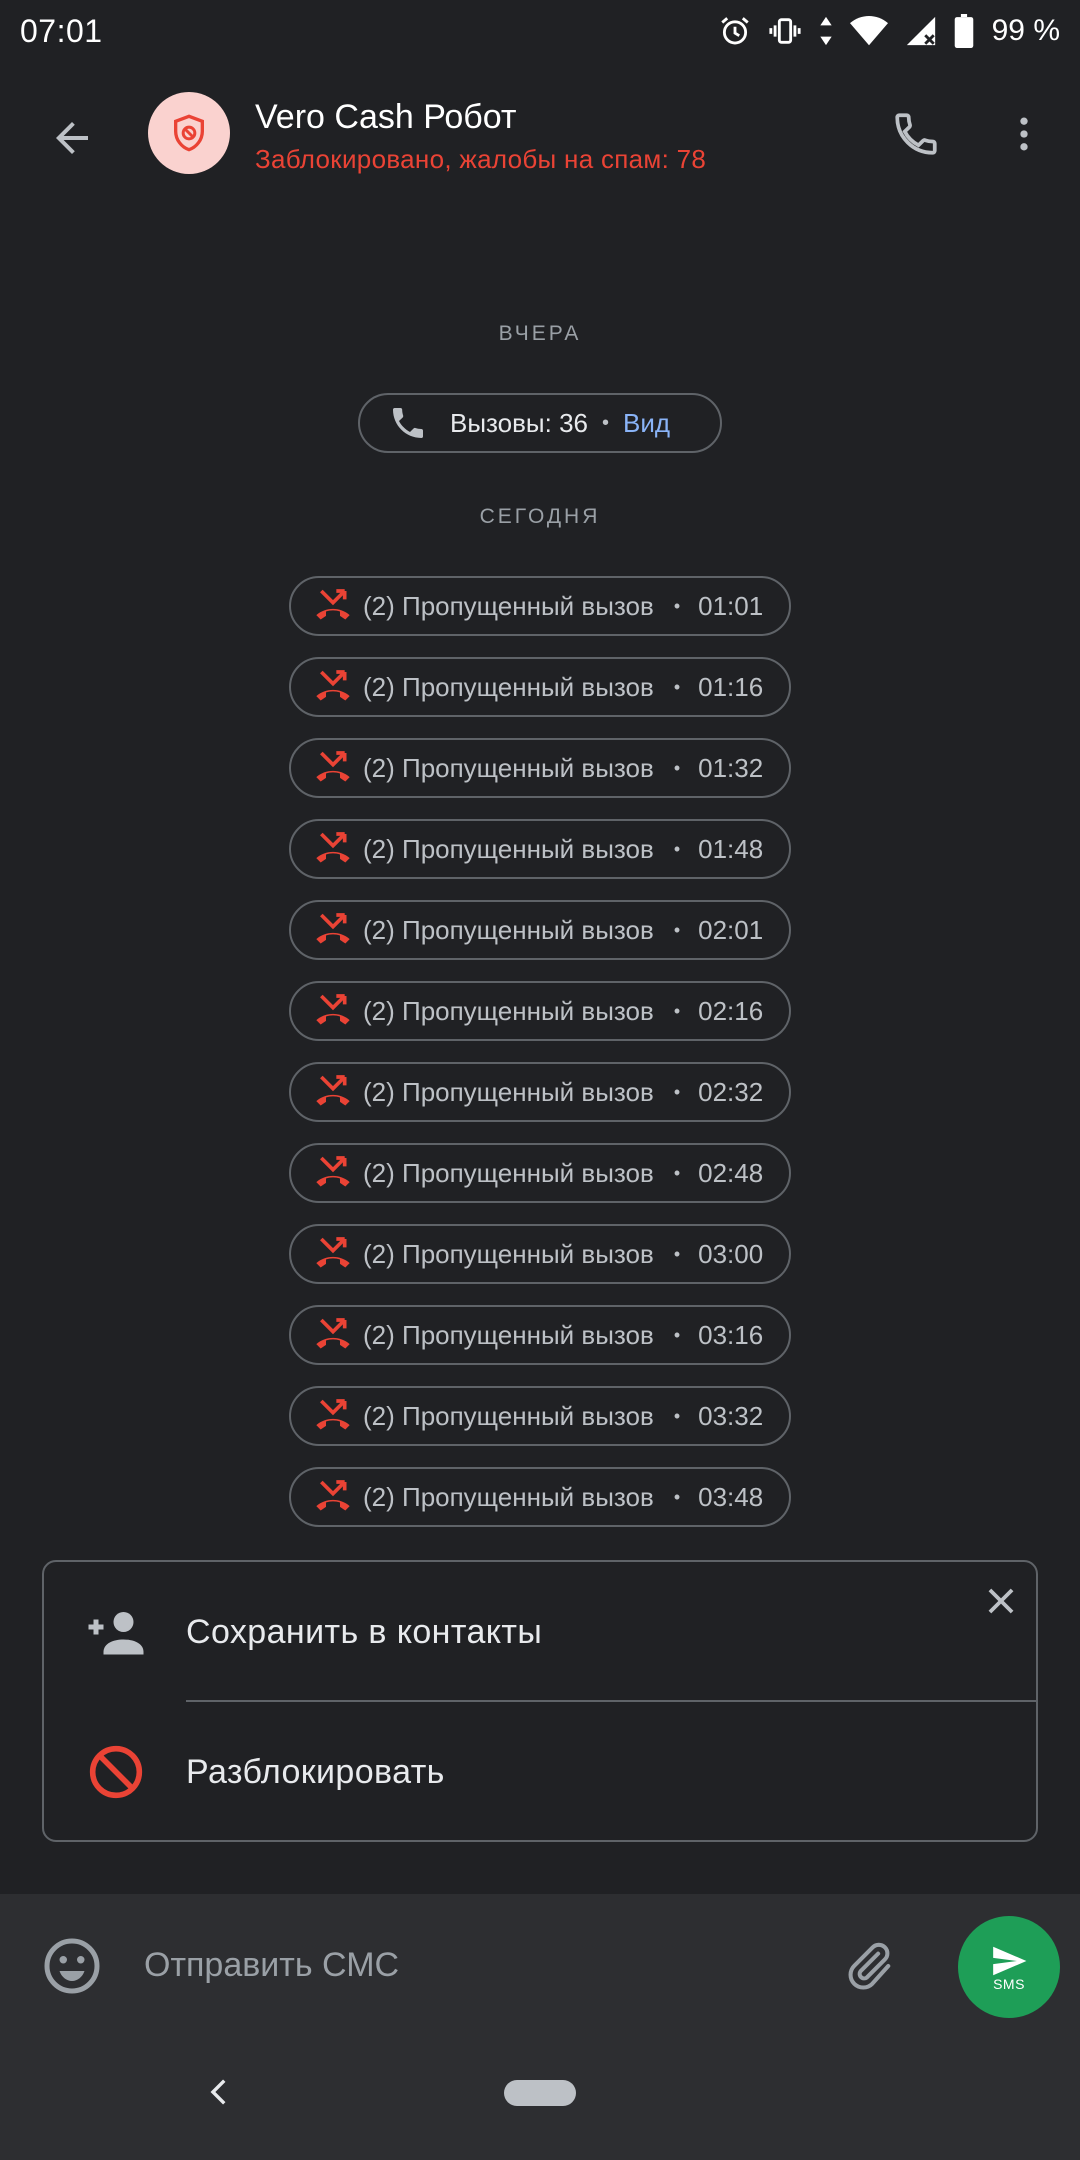 The image size is (1080, 2160). I want to click on alarm-icon, so click(735, 31).